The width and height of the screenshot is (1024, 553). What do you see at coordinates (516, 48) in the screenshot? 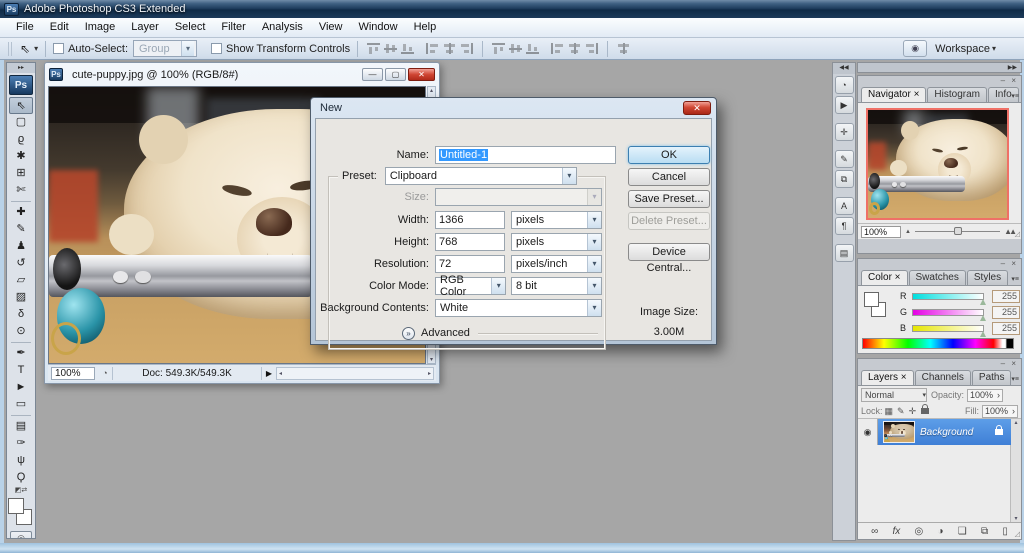
I see `distribute-vertical-centers-icon` at bounding box center [516, 48].